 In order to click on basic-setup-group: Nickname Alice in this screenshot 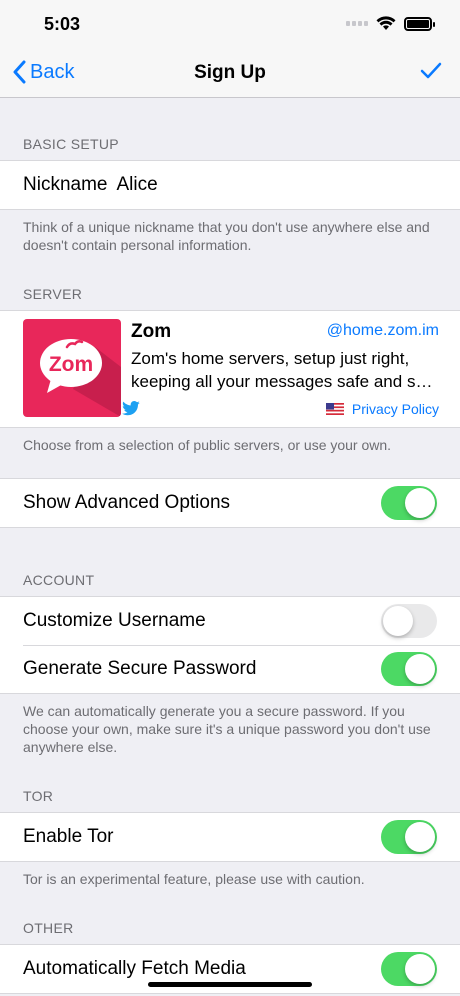, I will do `click(230, 185)`.